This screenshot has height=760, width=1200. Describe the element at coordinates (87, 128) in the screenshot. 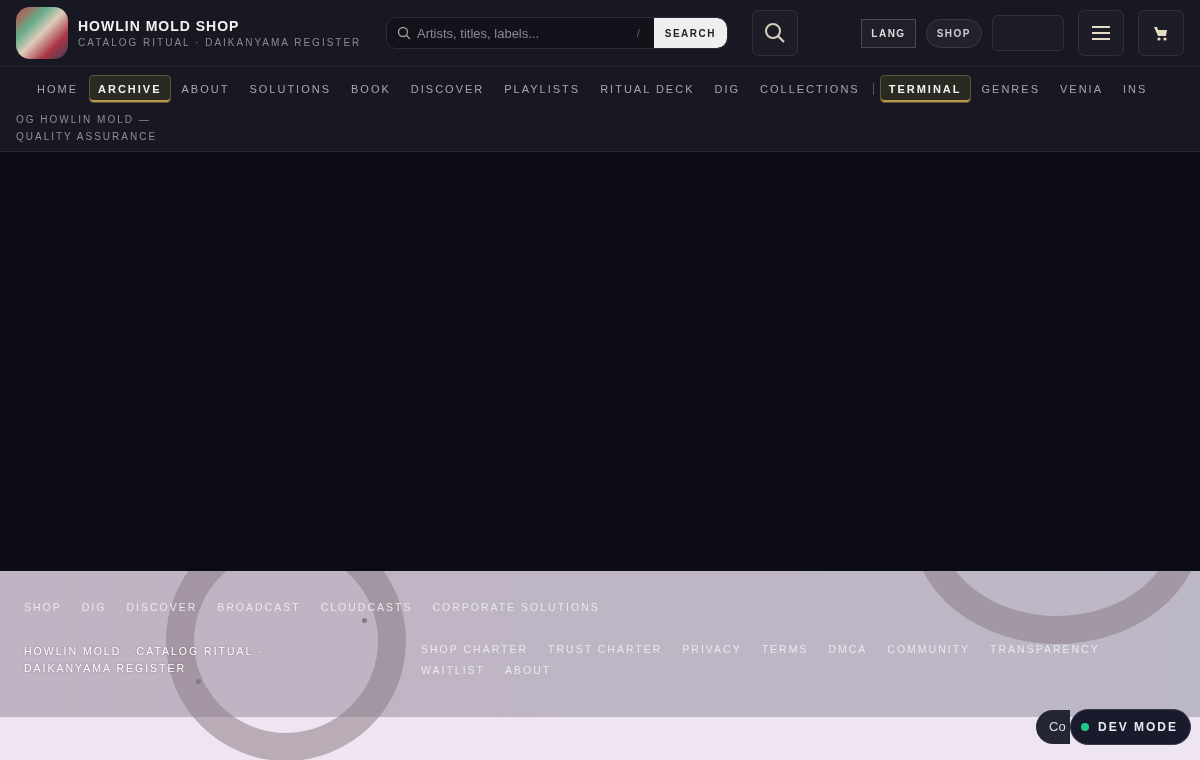

I see `tagline: OG HOWLIN MOLD — QUALITY ASSURANCE` at that location.